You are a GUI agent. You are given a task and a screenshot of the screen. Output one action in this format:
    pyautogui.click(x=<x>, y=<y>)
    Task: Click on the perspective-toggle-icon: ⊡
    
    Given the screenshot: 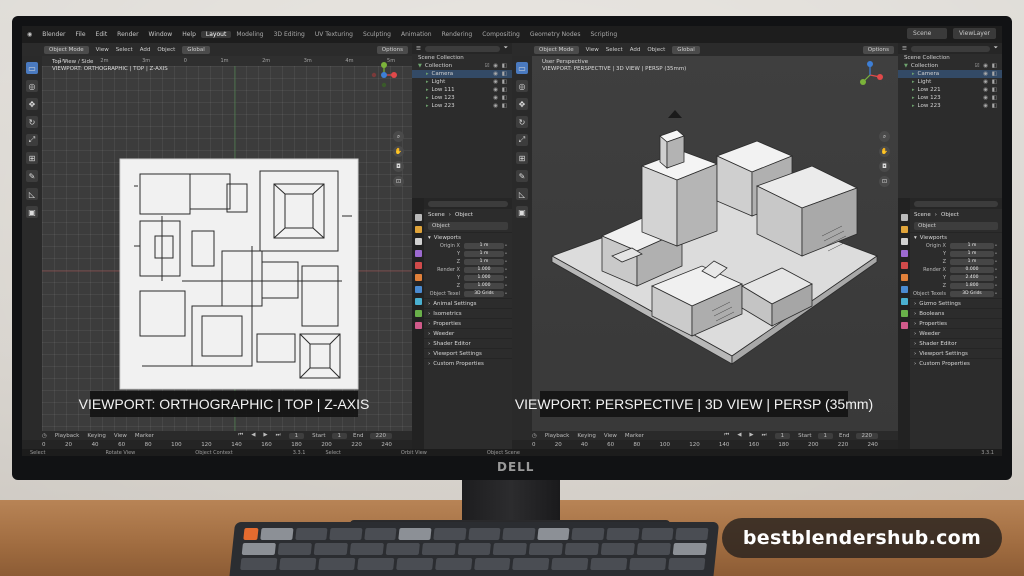 What is the action you would take?
    pyautogui.click(x=884, y=181)
    